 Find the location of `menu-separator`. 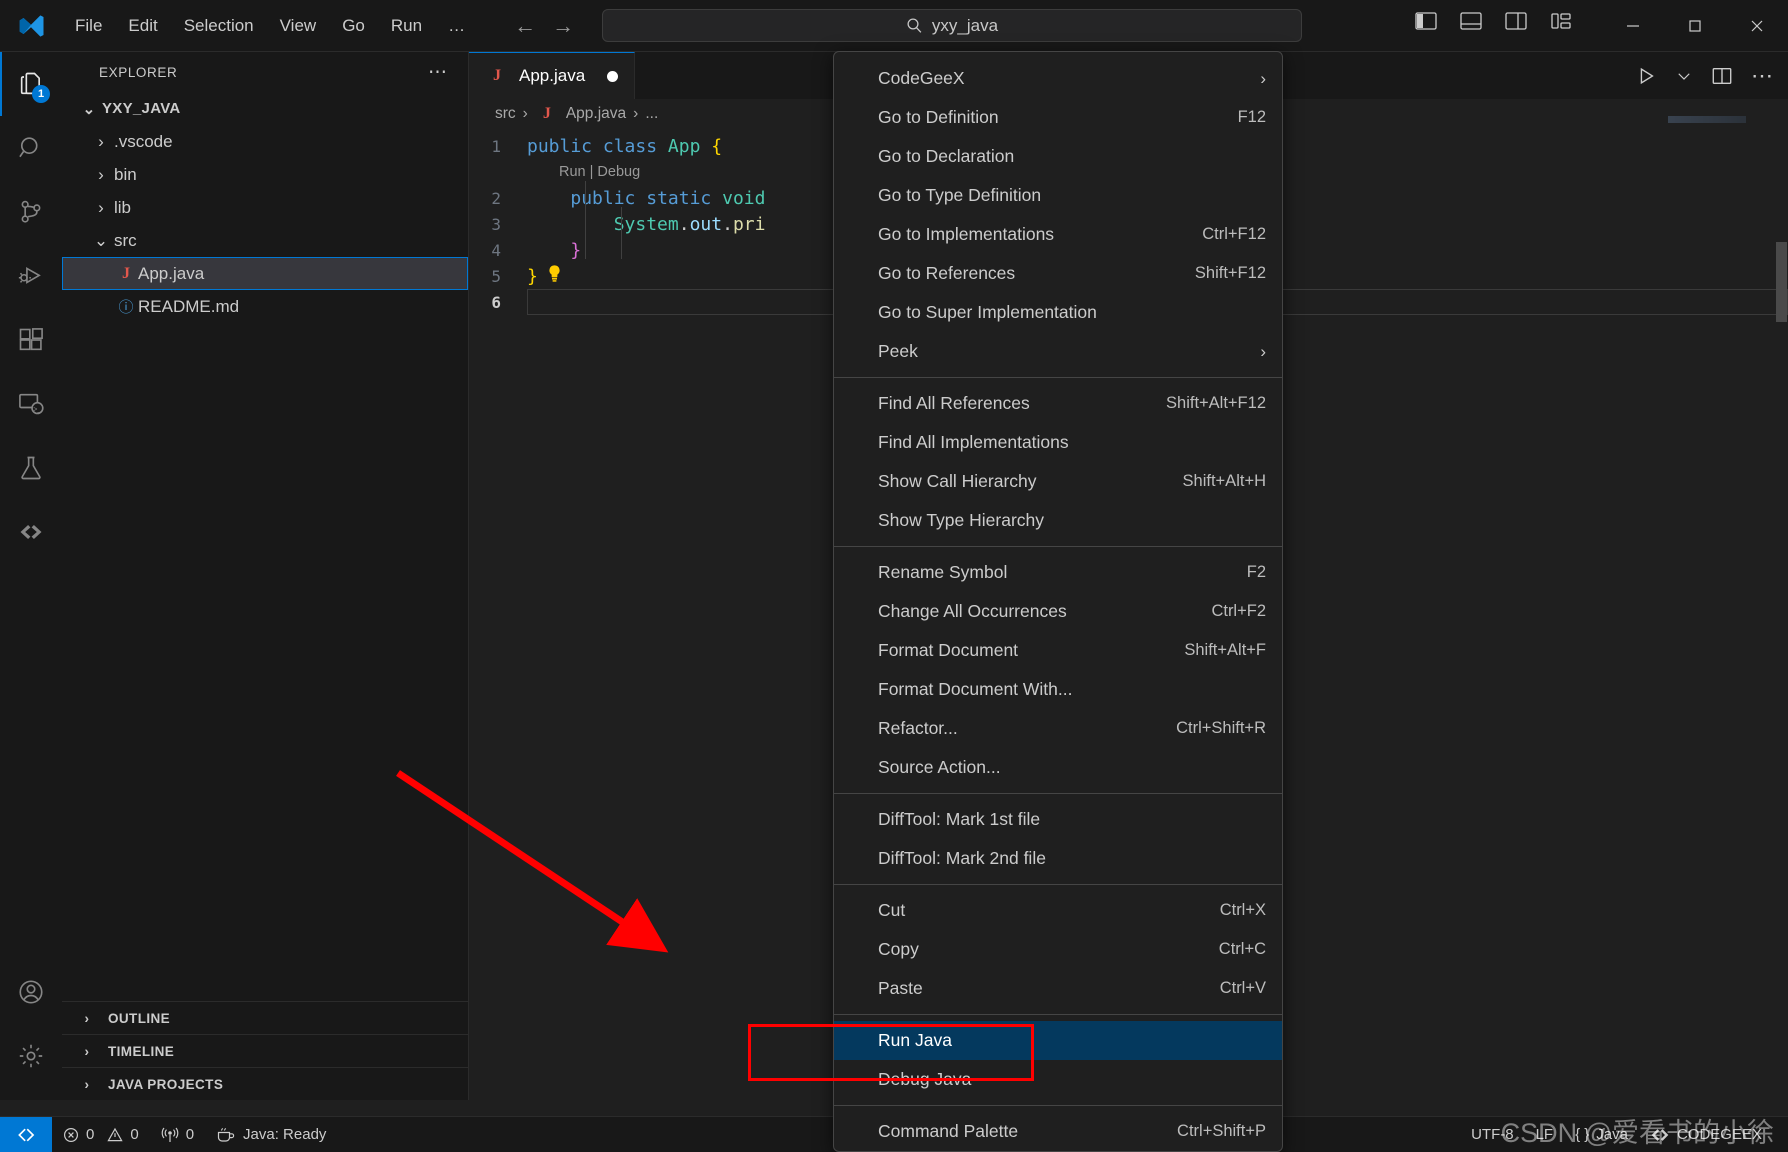

menu-separator is located at coordinates (1058, 1014).